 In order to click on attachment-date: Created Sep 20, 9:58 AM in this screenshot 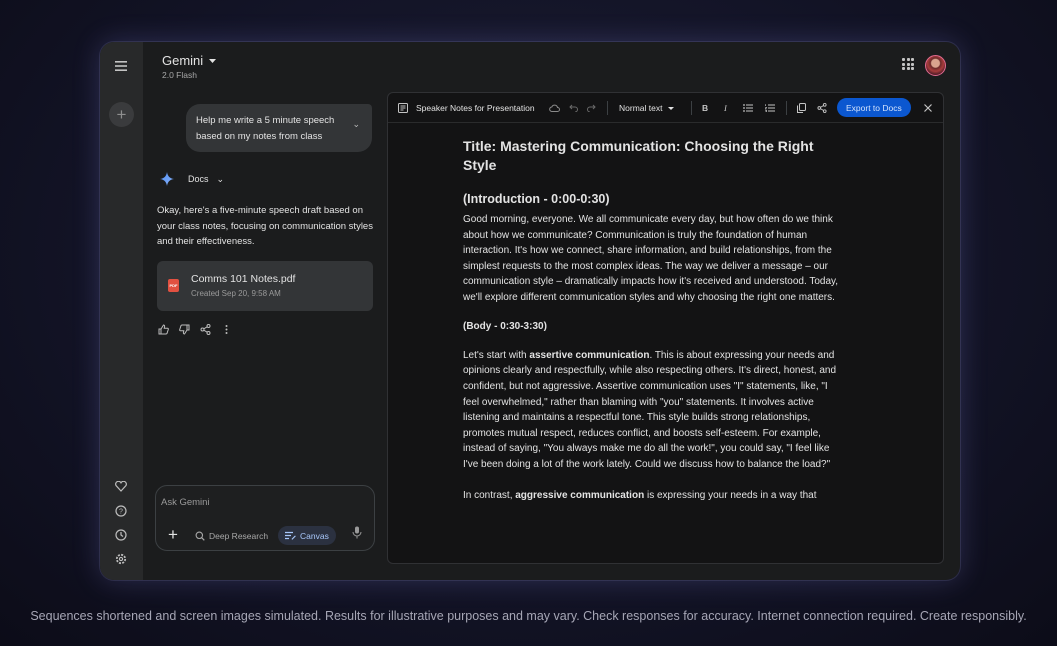, I will do `click(236, 293)`.